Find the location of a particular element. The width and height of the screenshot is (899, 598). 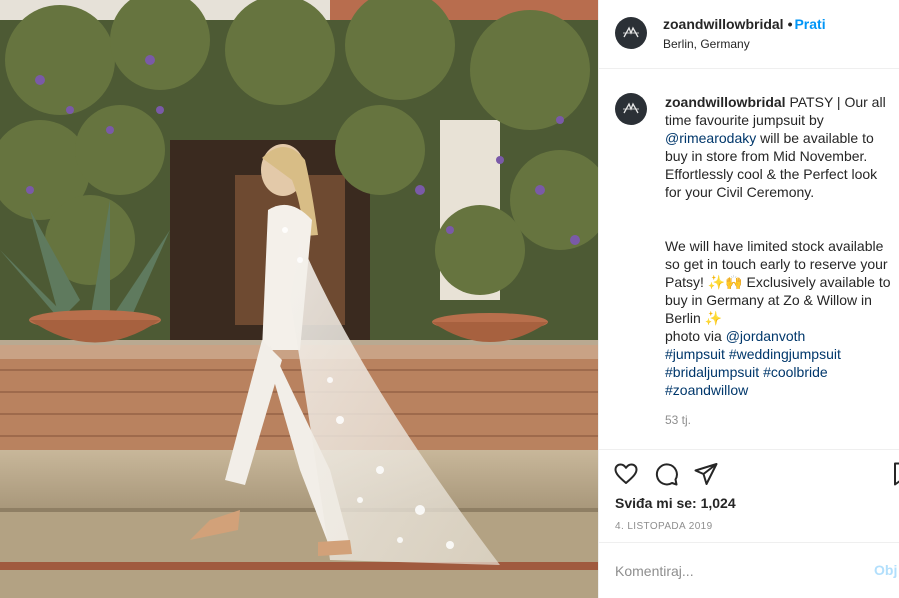

action-bar: Sviđa mi se: 1,024 4. listopada 2019 is located at coordinates (749, 495).